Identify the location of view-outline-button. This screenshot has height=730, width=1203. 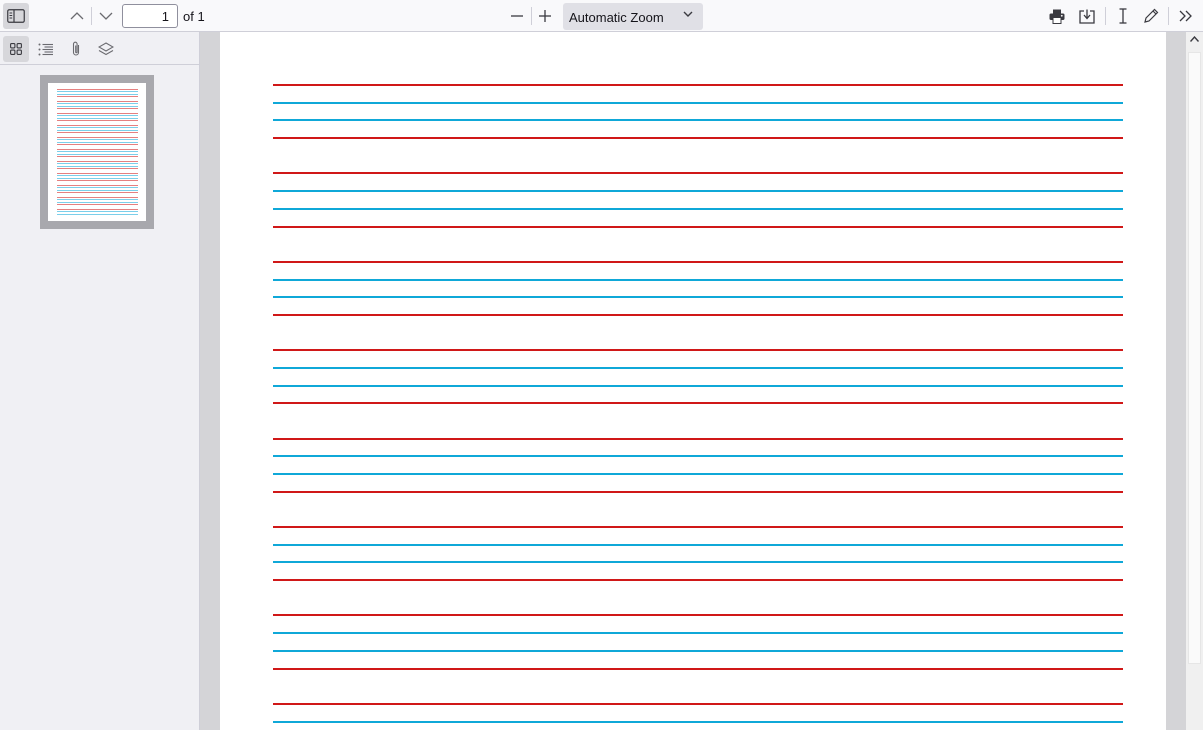
(46, 49).